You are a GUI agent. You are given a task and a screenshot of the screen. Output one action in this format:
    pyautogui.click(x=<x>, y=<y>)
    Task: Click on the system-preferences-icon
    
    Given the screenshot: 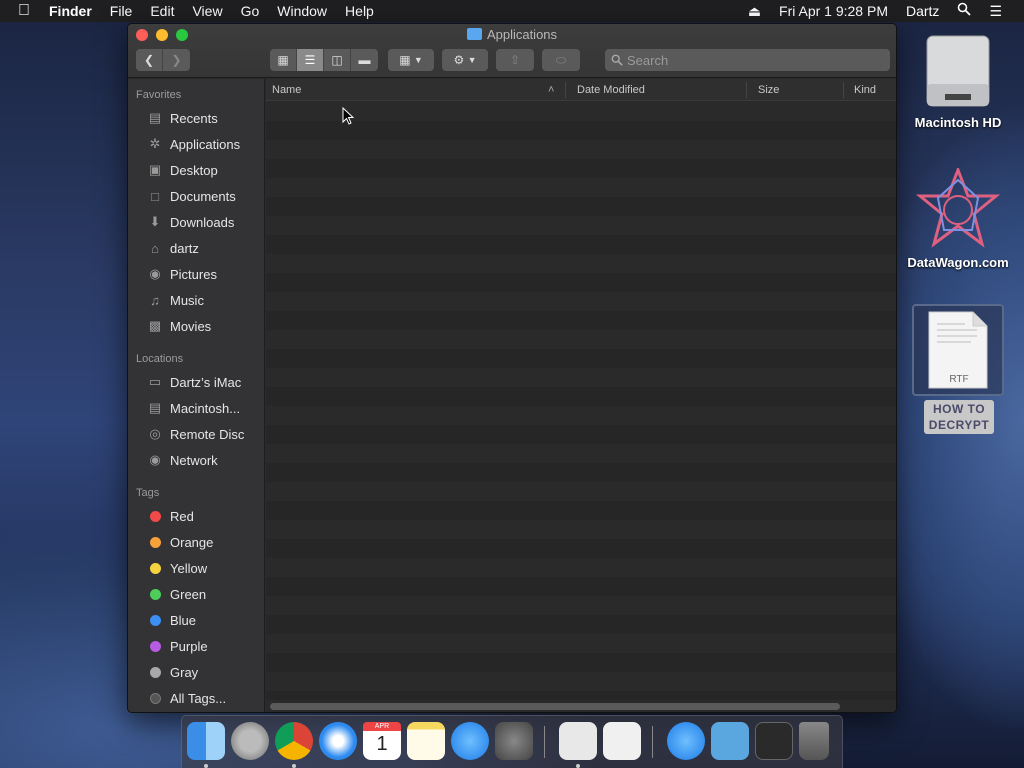 What is the action you would take?
    pyautogui.click(x=514, y=741)
    